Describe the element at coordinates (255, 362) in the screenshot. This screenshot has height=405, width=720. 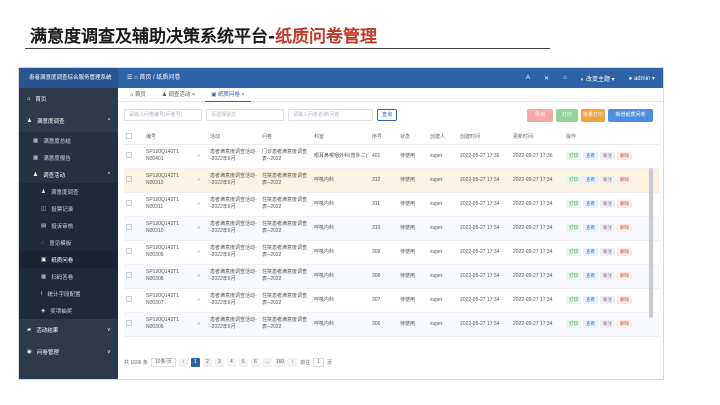
I see `page-number-button: 6` at that location.